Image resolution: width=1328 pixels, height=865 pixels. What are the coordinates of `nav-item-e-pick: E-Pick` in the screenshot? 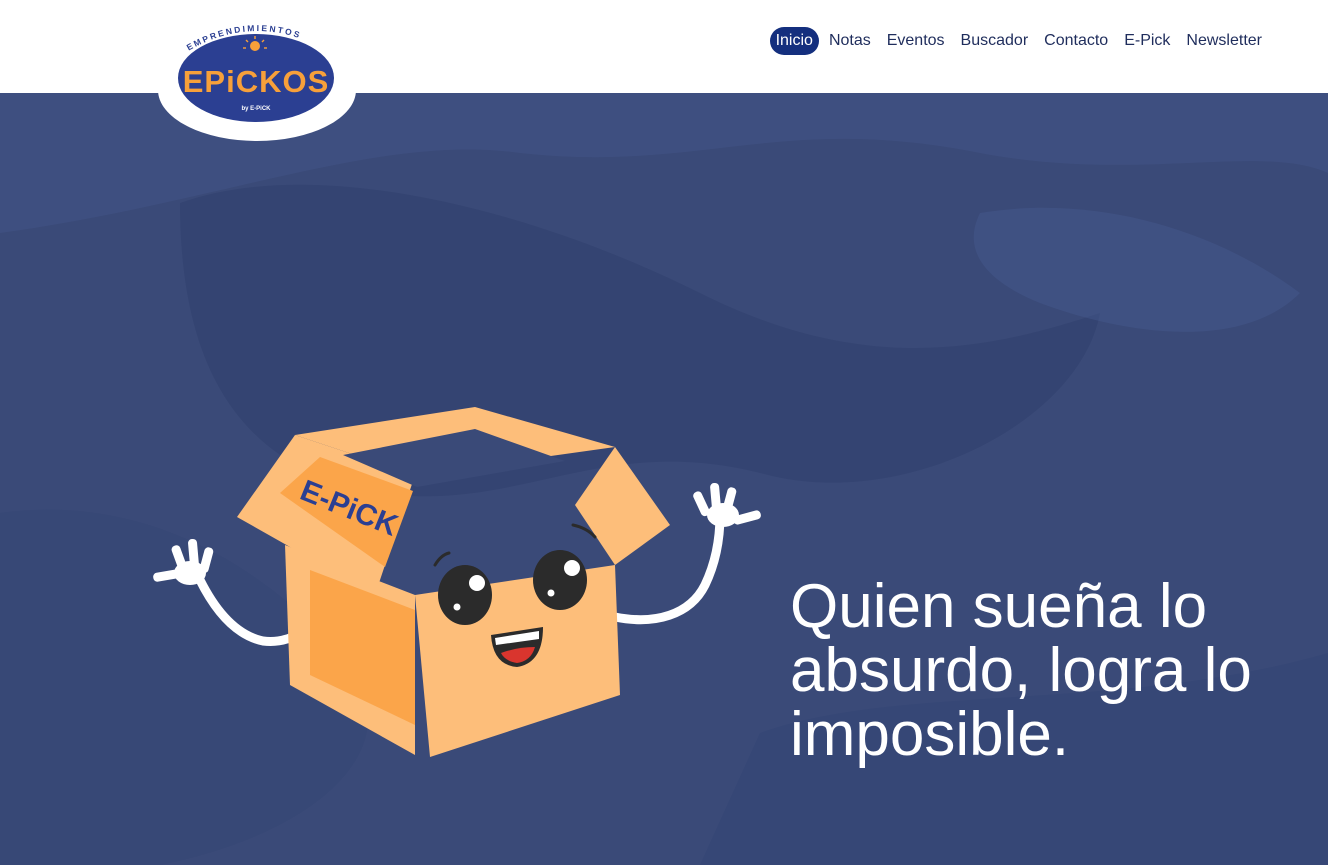 It's located at (1147, 41).